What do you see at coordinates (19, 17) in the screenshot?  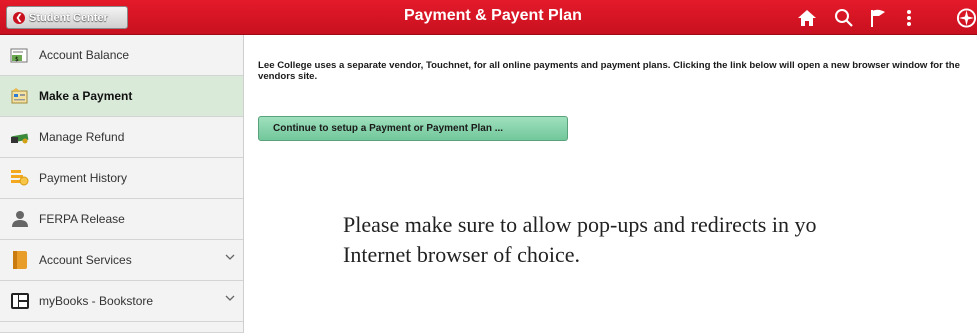 I see `chevron-left-icon: ❮` at bounding box center [19, 17].